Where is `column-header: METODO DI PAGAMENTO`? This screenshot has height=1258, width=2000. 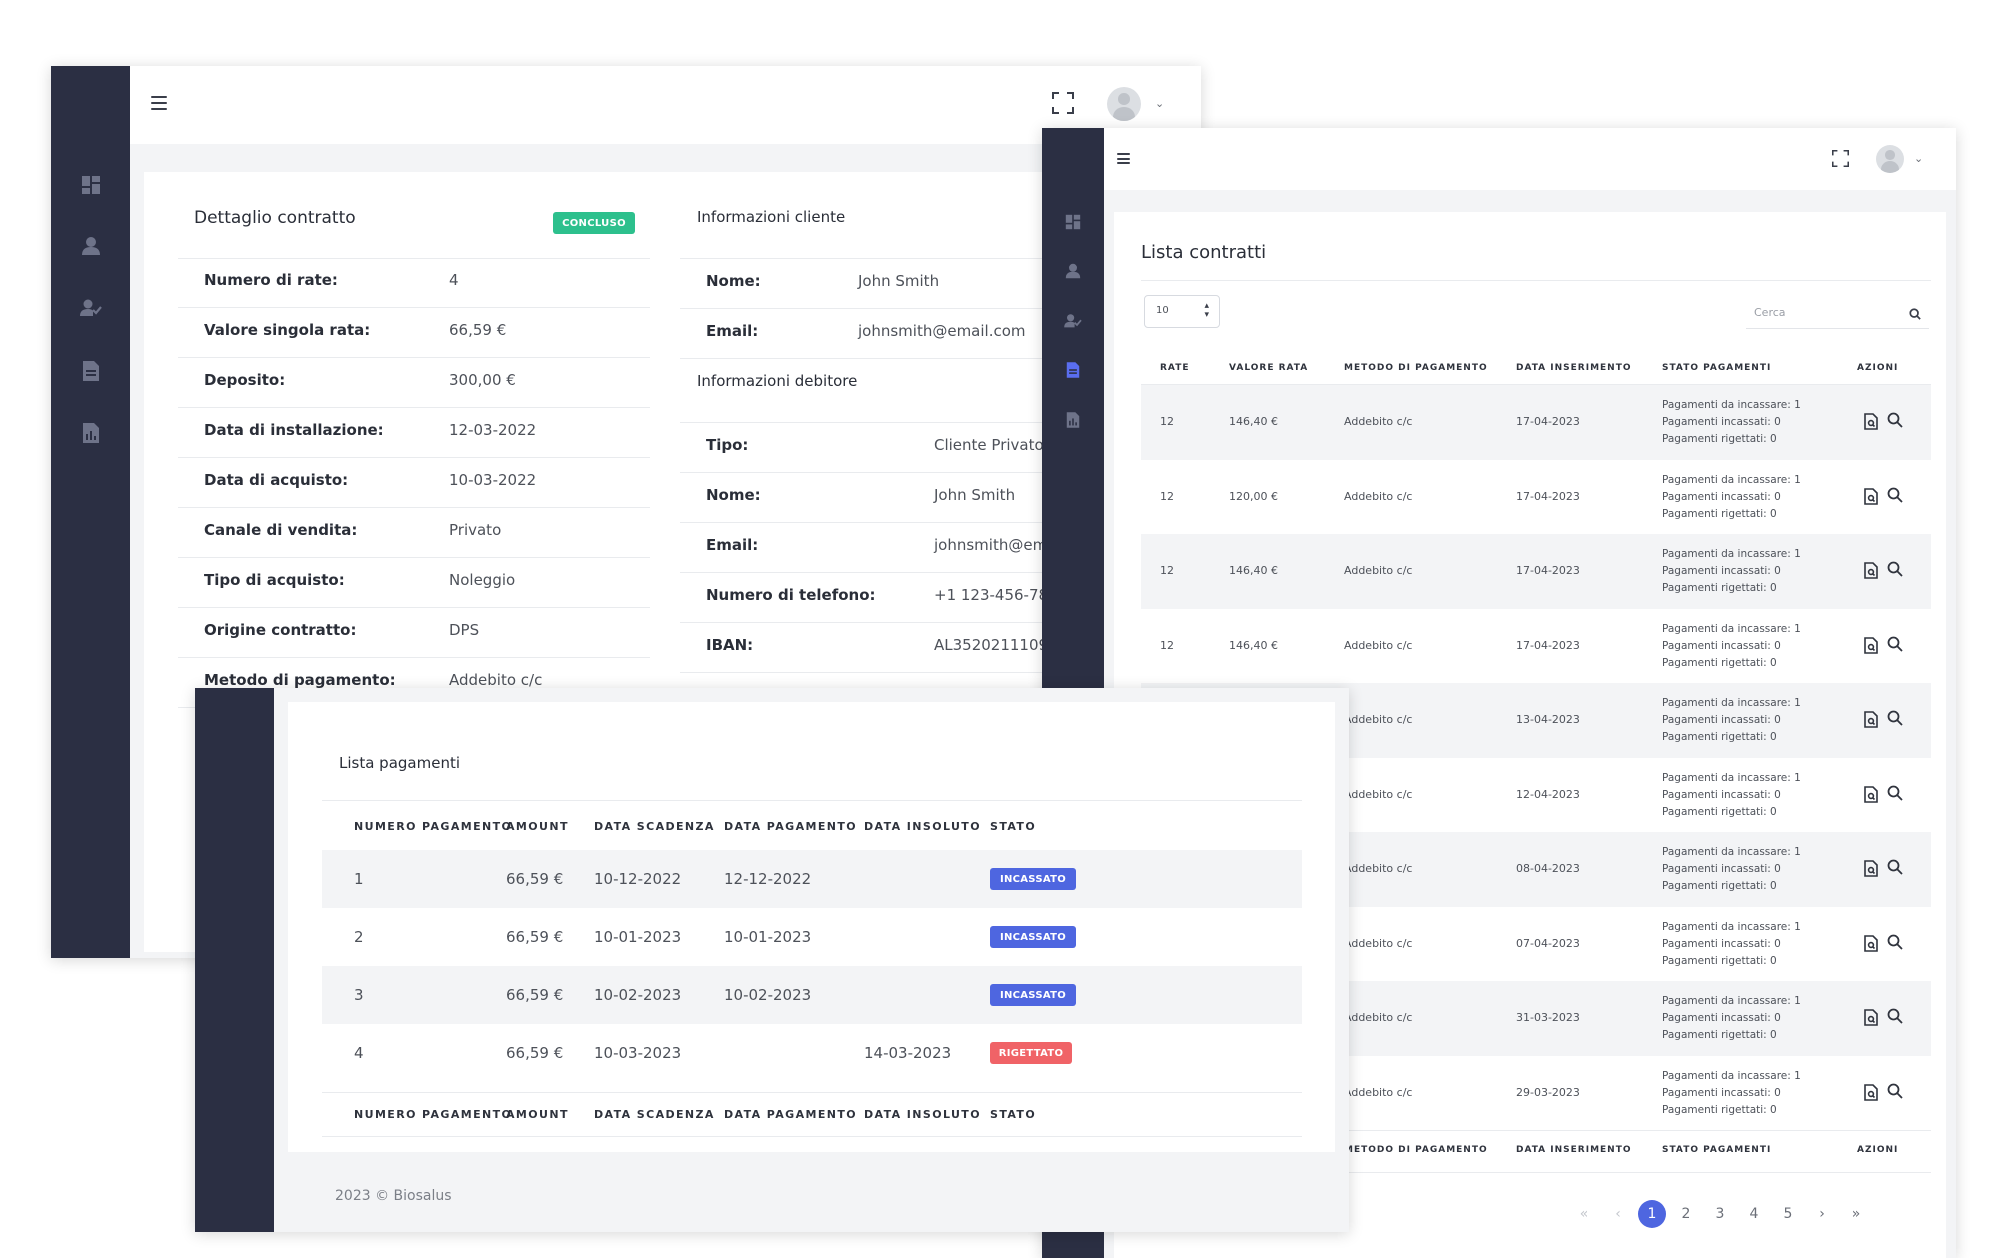 column-header: METODO DI PAGAMENTO is located at coordinates (1416, 368).